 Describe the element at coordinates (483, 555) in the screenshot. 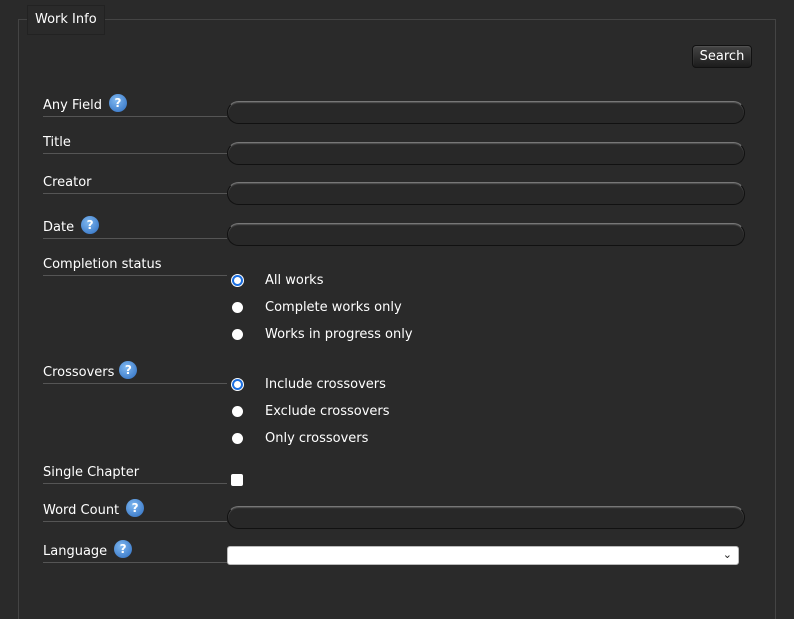

I see `language-select: ⌄` at that location.